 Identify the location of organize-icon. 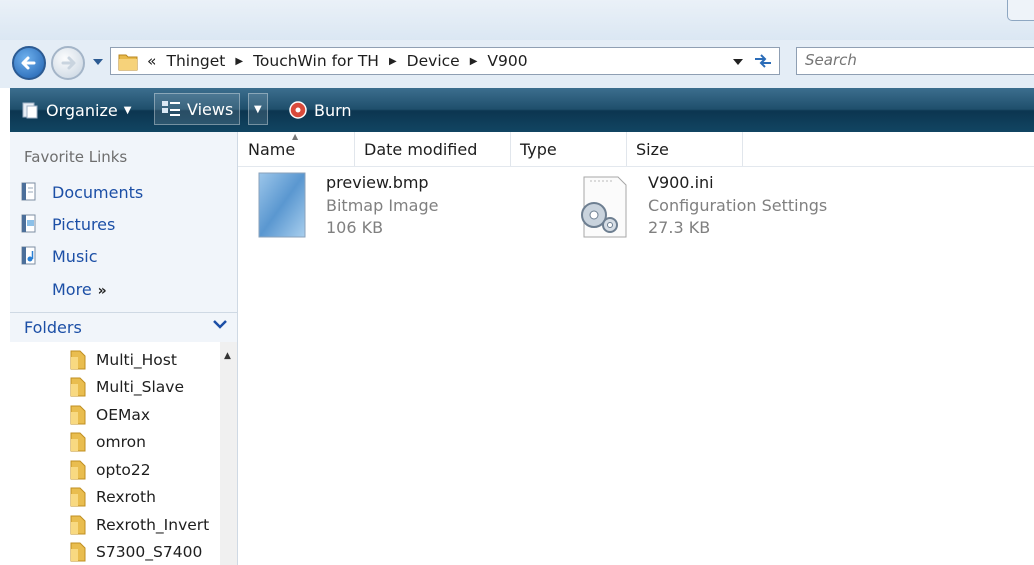
(30, 110).